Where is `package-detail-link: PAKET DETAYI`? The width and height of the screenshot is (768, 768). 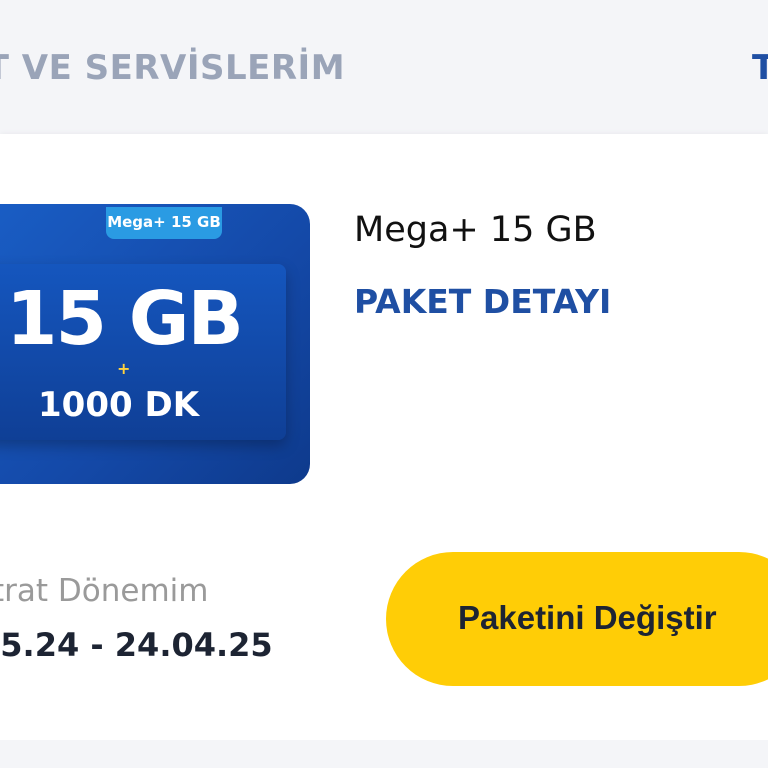
package-detail-link: PAKET DETAYI is located at coordinates (482, 301).